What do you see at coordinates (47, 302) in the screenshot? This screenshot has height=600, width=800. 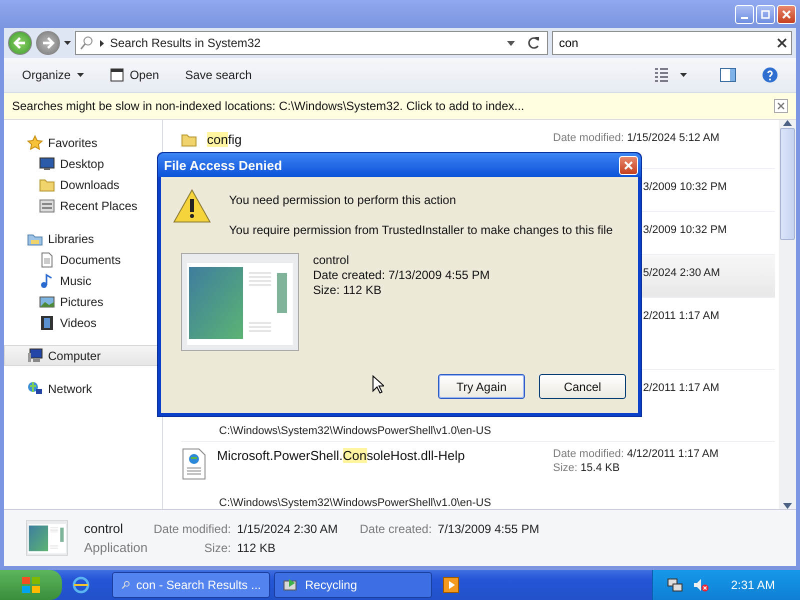 I see `picture-icon` at bounding box center [47, 302].